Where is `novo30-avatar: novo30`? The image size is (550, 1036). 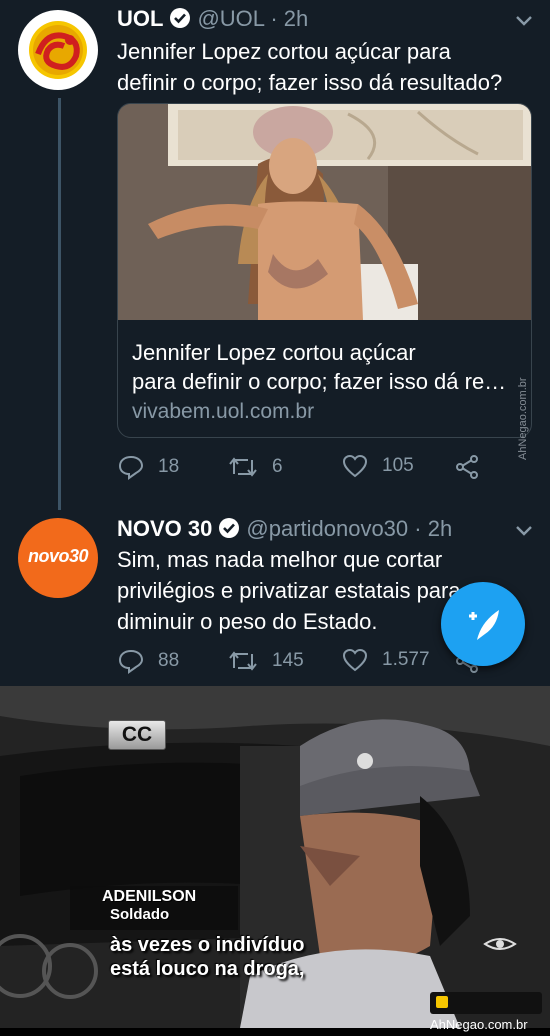
novo30-avatar: novo30 is located at coordinates (58, 558).